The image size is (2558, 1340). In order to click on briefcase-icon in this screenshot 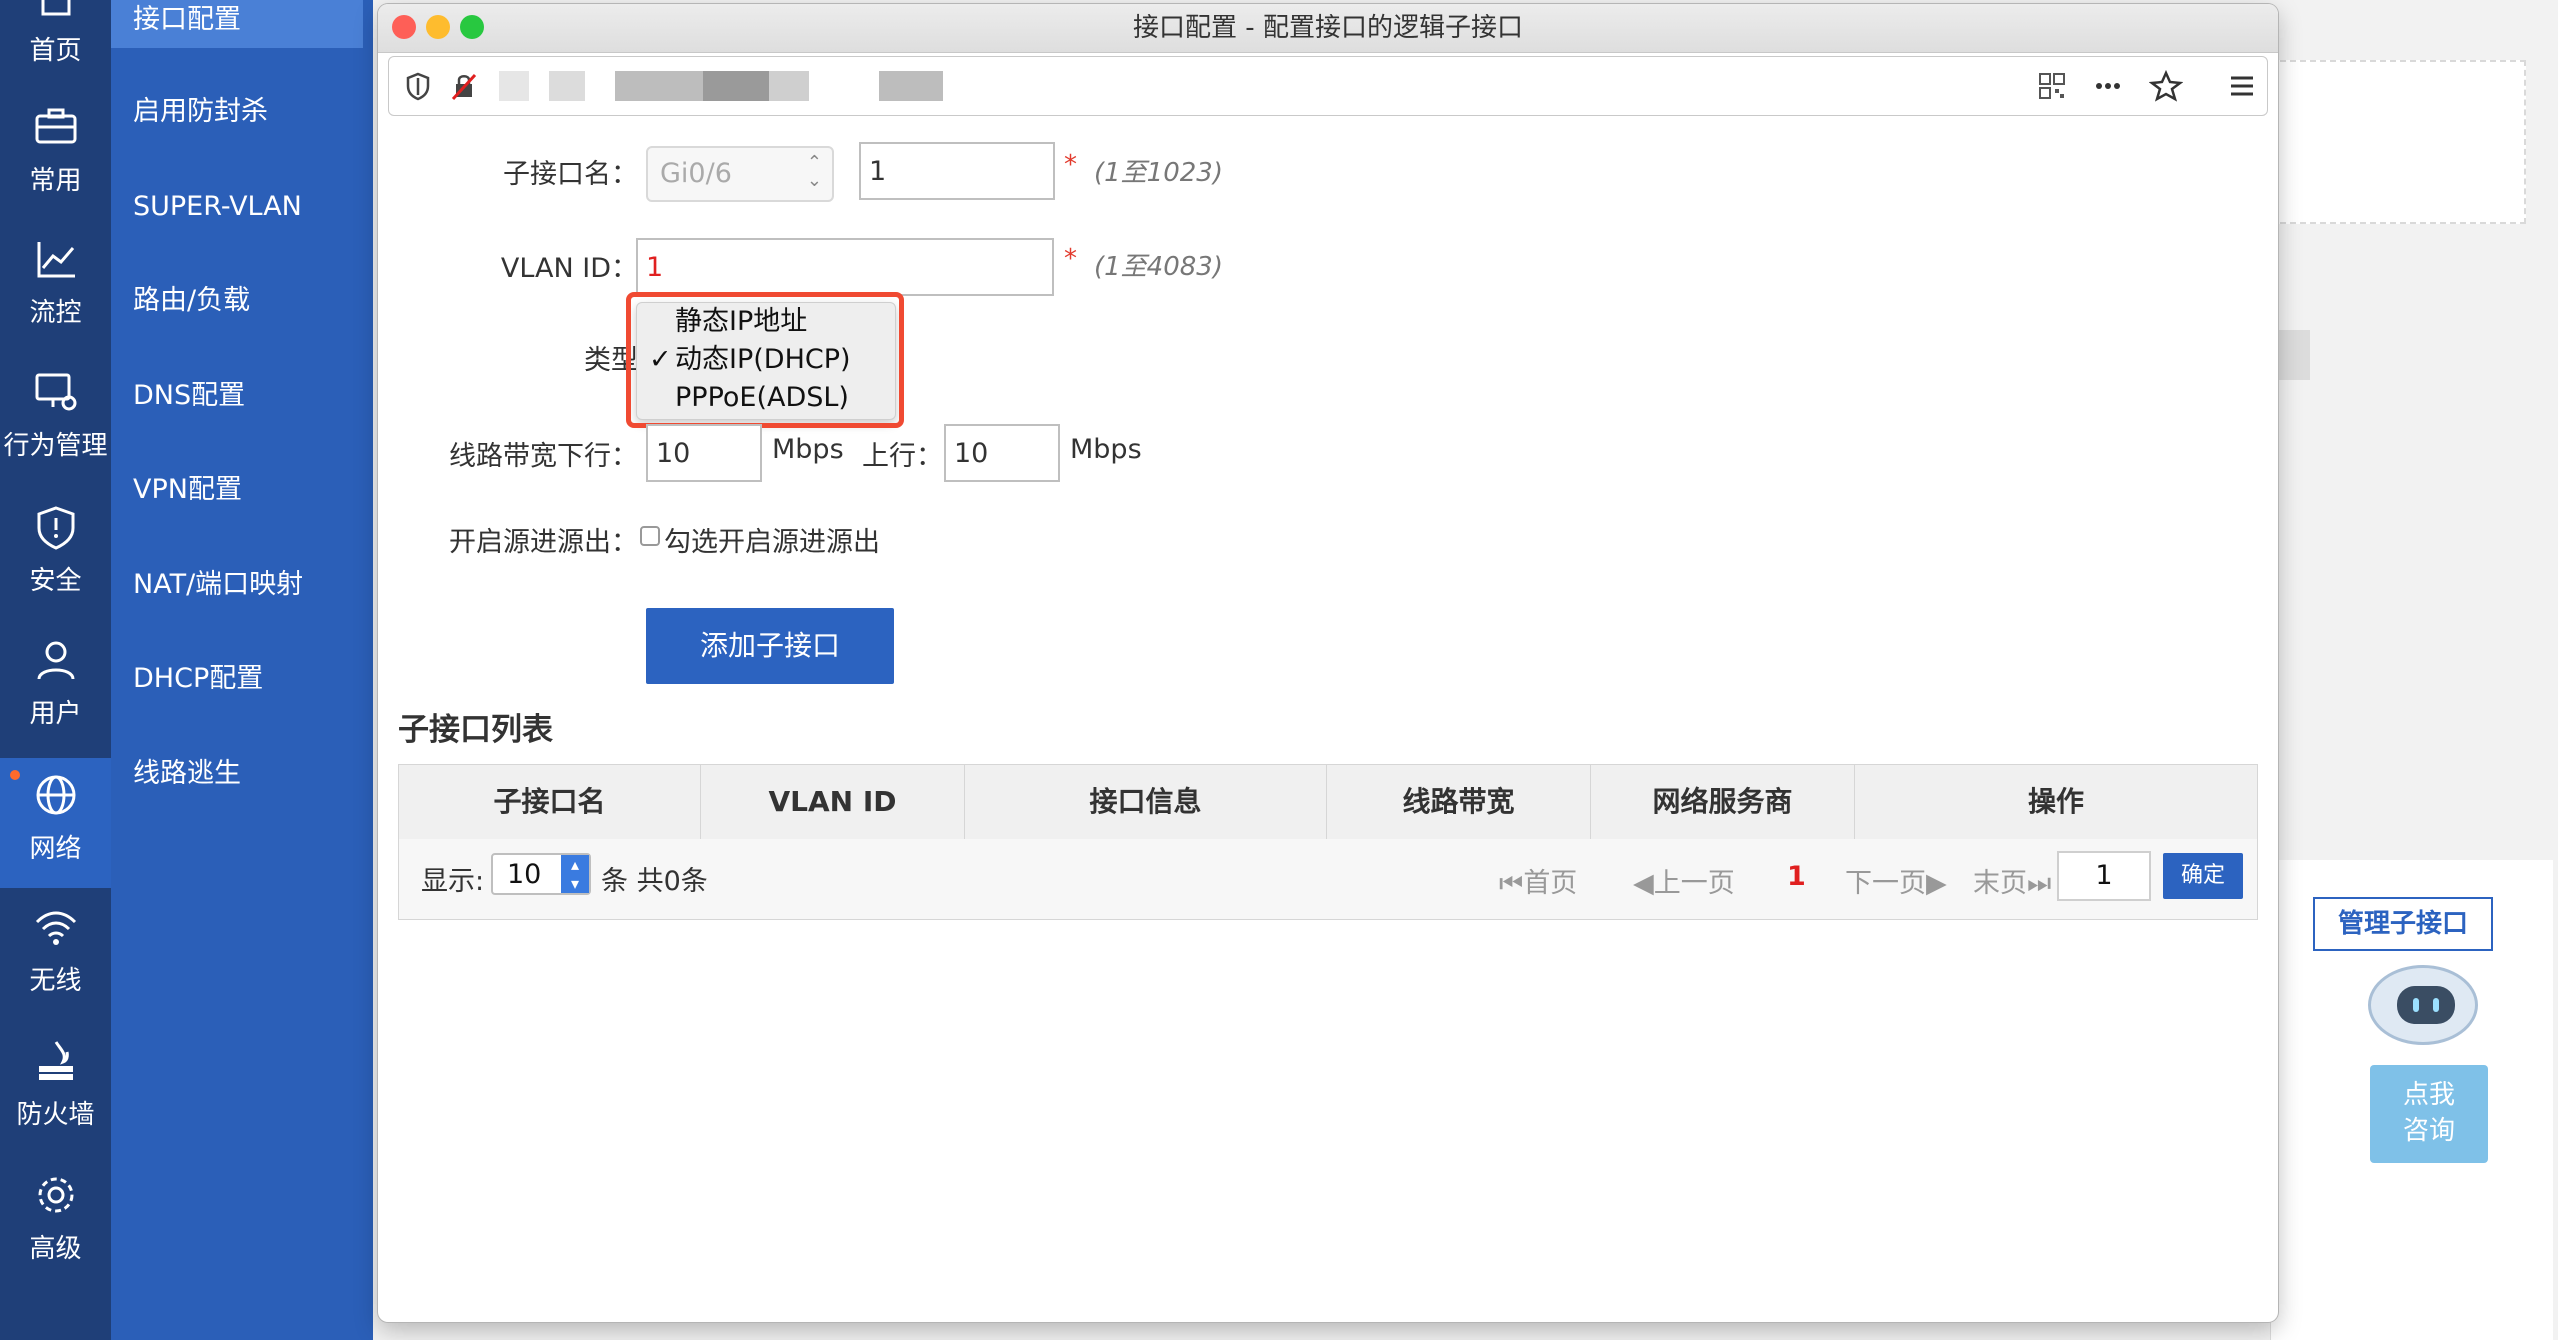, I will do `click(55, 130)`.